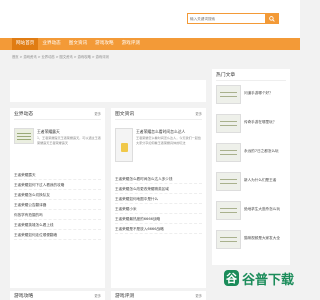  Describe the element at coordinates (198, 113) in the screenshot. I see `news-more-link: 更多` at that location.